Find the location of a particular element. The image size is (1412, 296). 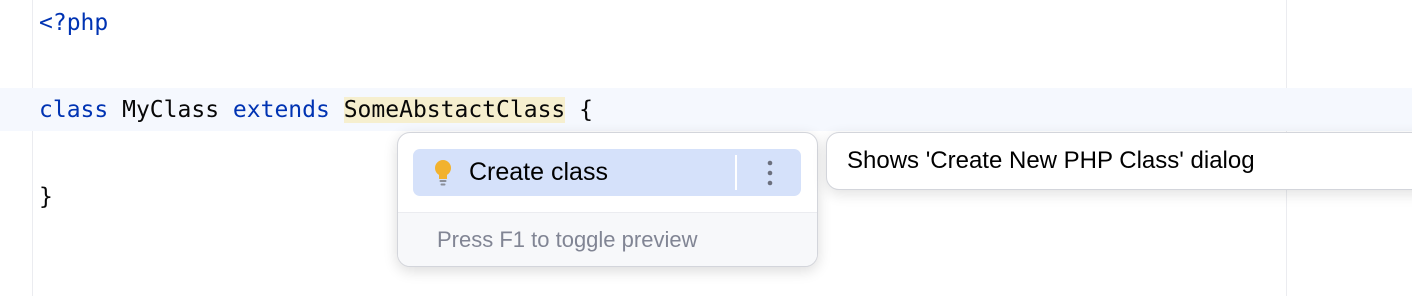

class-name: MyClass is located at coordinates (171, 110).